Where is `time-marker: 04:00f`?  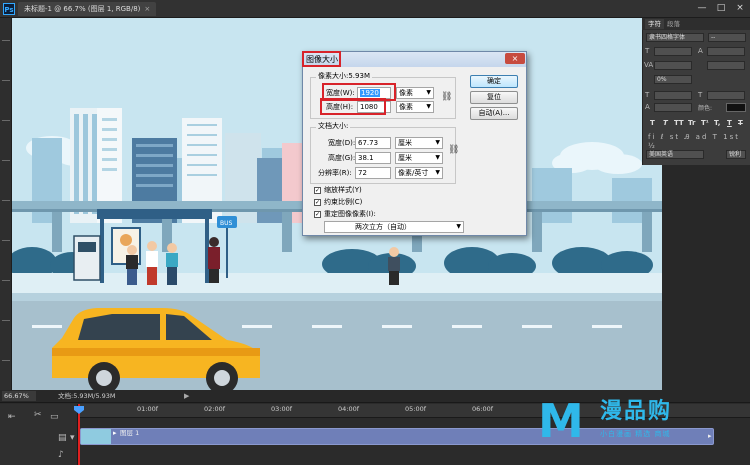 time-marker: 04:00f is located at coordinates (349, 409).